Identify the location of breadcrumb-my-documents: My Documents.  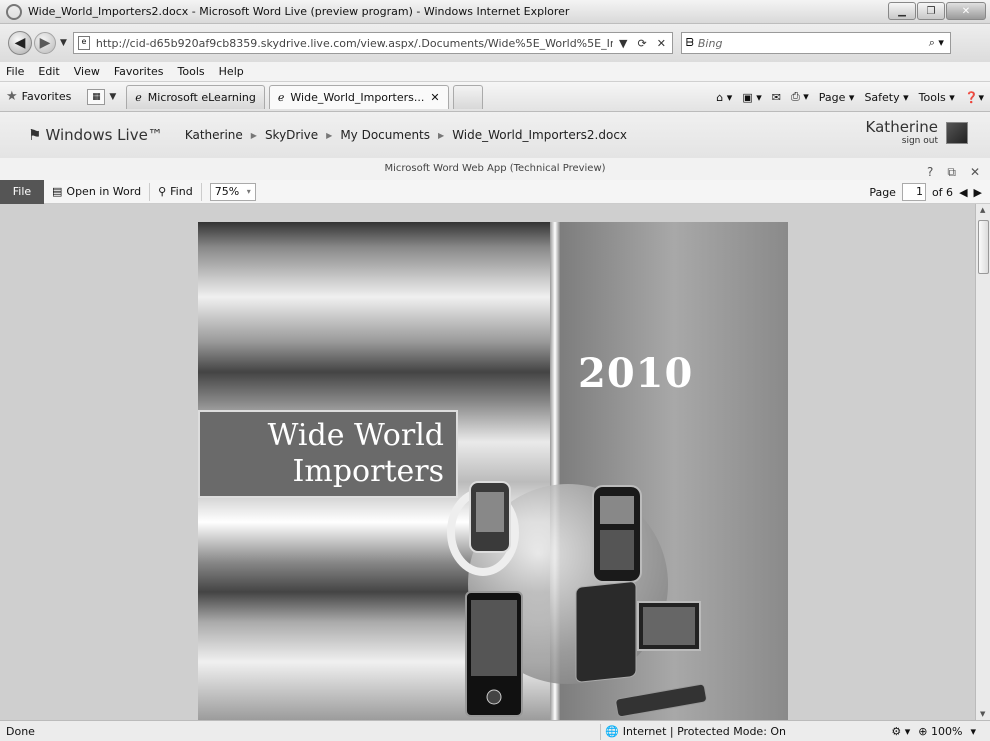
(385, 135).